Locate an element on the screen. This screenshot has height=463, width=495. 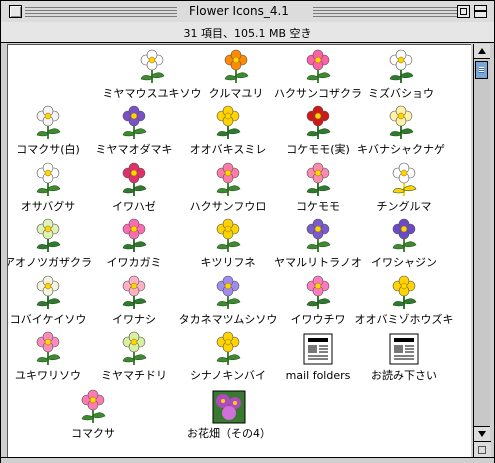
white-dicentra-flower-icon is located at coordinates (48, 123).